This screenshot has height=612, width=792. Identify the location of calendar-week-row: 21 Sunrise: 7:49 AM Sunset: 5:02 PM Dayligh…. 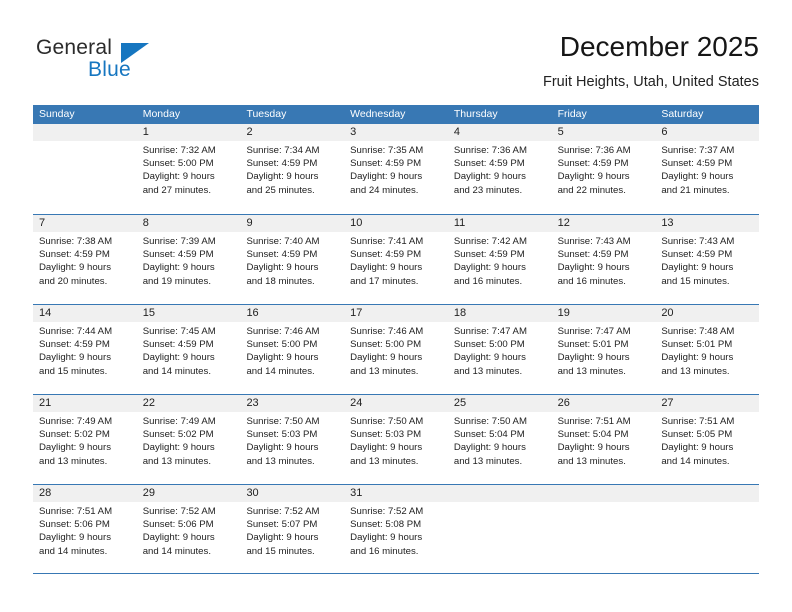
(396, 439).